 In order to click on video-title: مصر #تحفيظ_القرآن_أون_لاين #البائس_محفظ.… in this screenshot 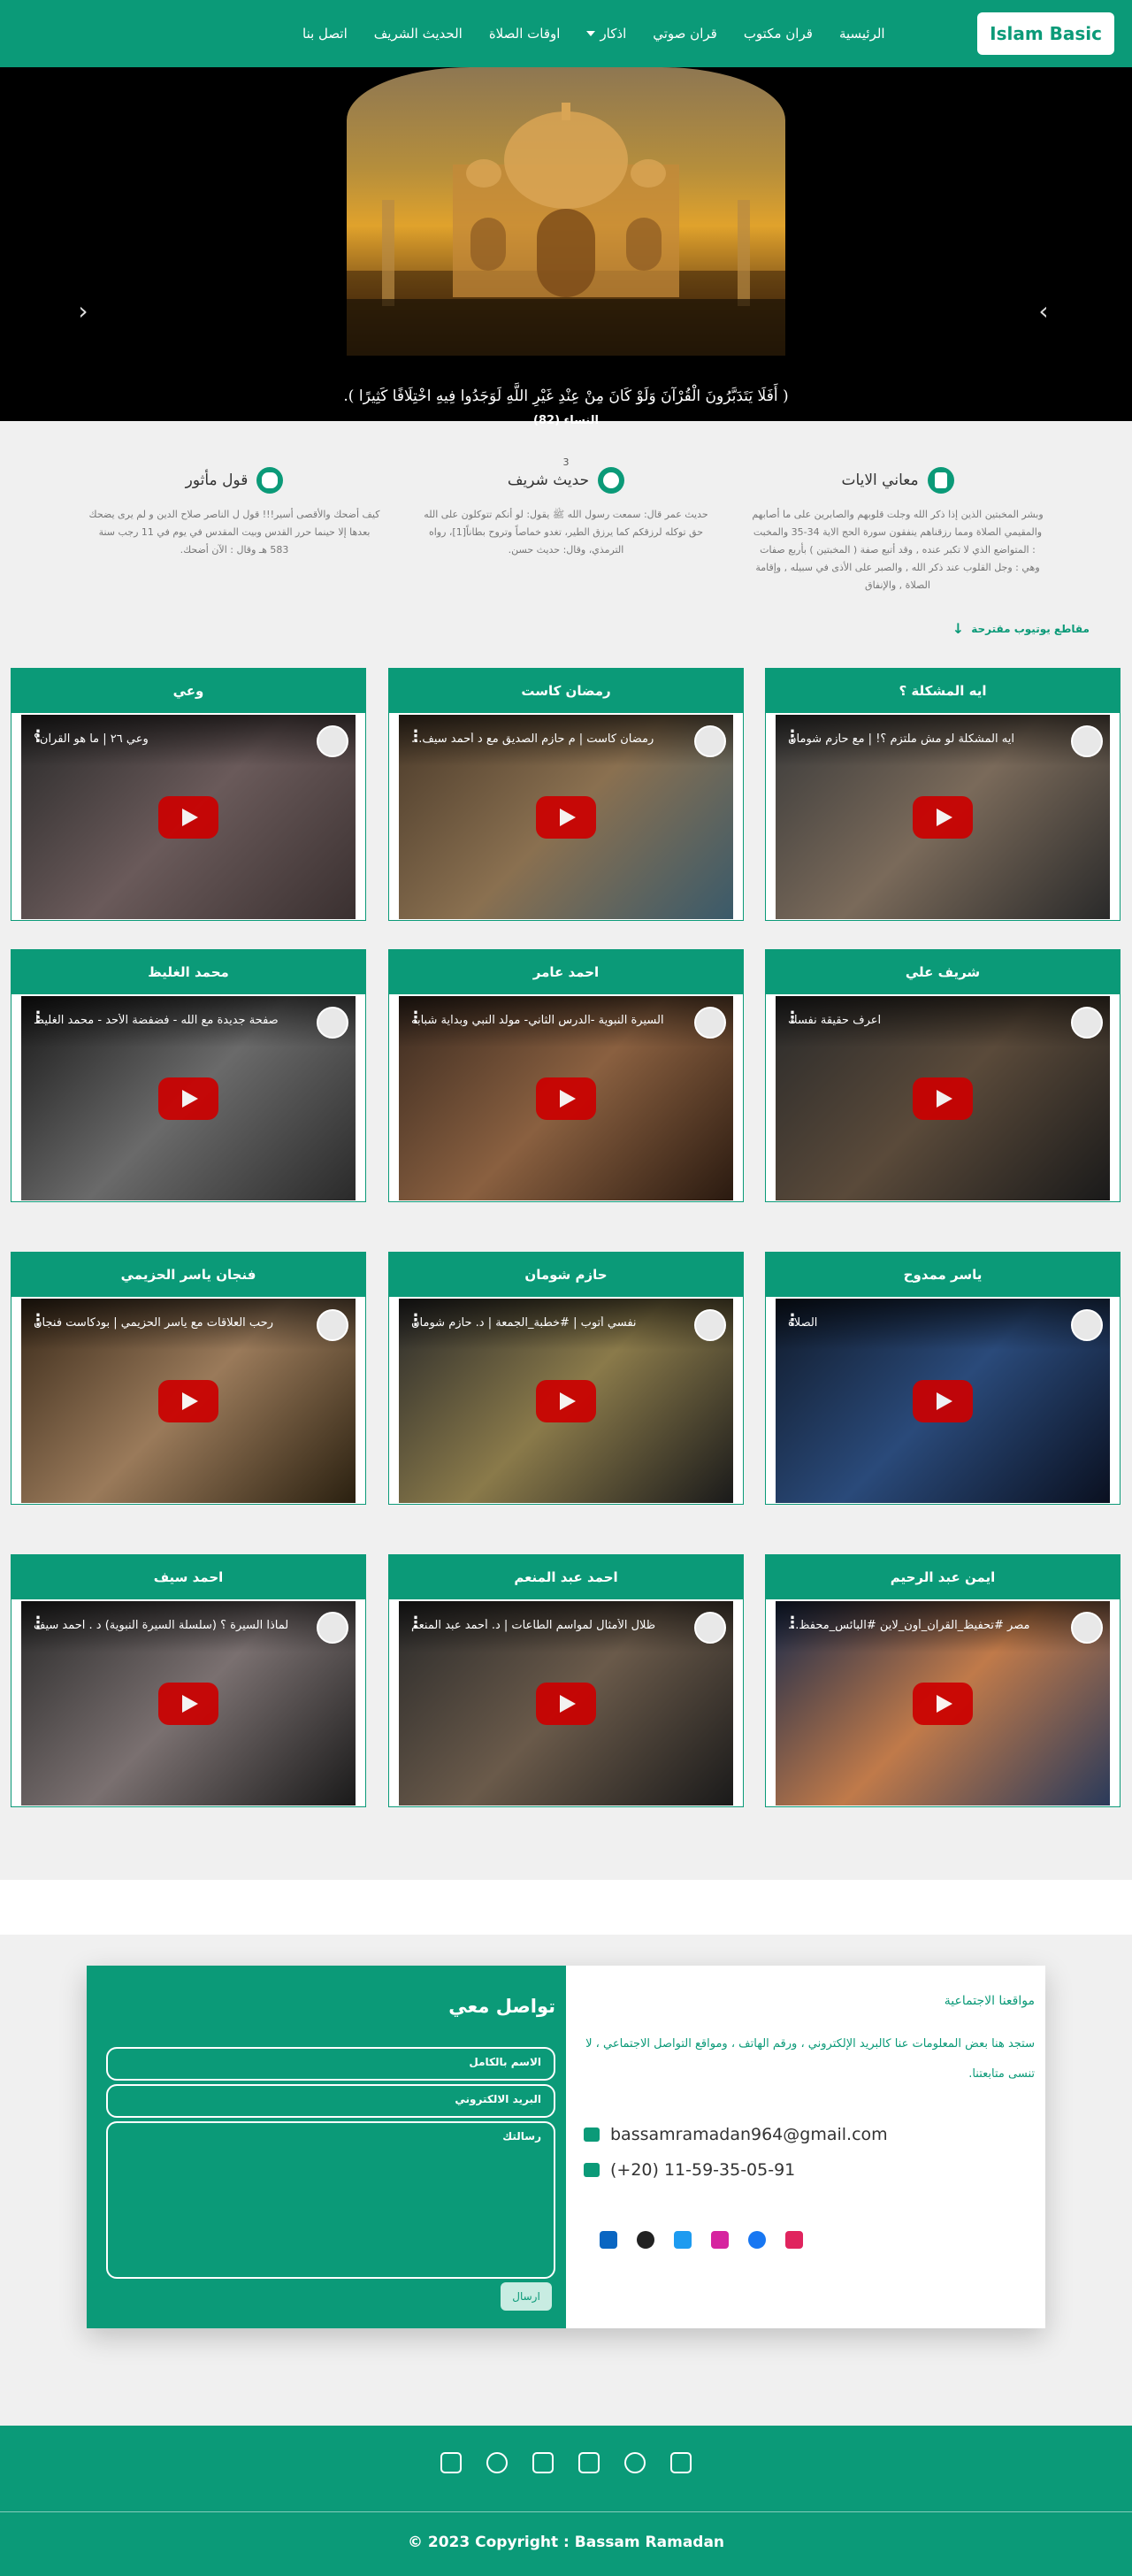, I will do `click(926, 1625)`.